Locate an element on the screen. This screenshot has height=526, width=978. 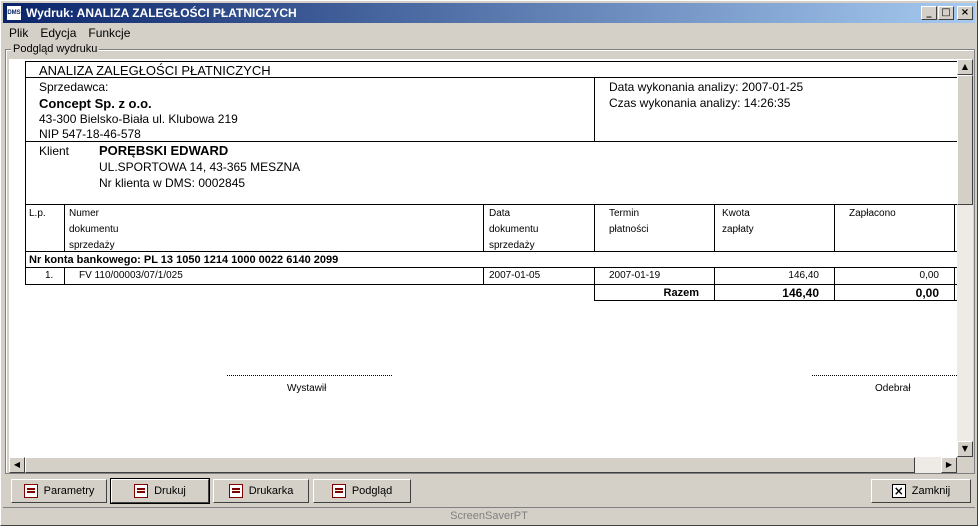
col-date-2: dokumentu is located at coordinates (514, 229).